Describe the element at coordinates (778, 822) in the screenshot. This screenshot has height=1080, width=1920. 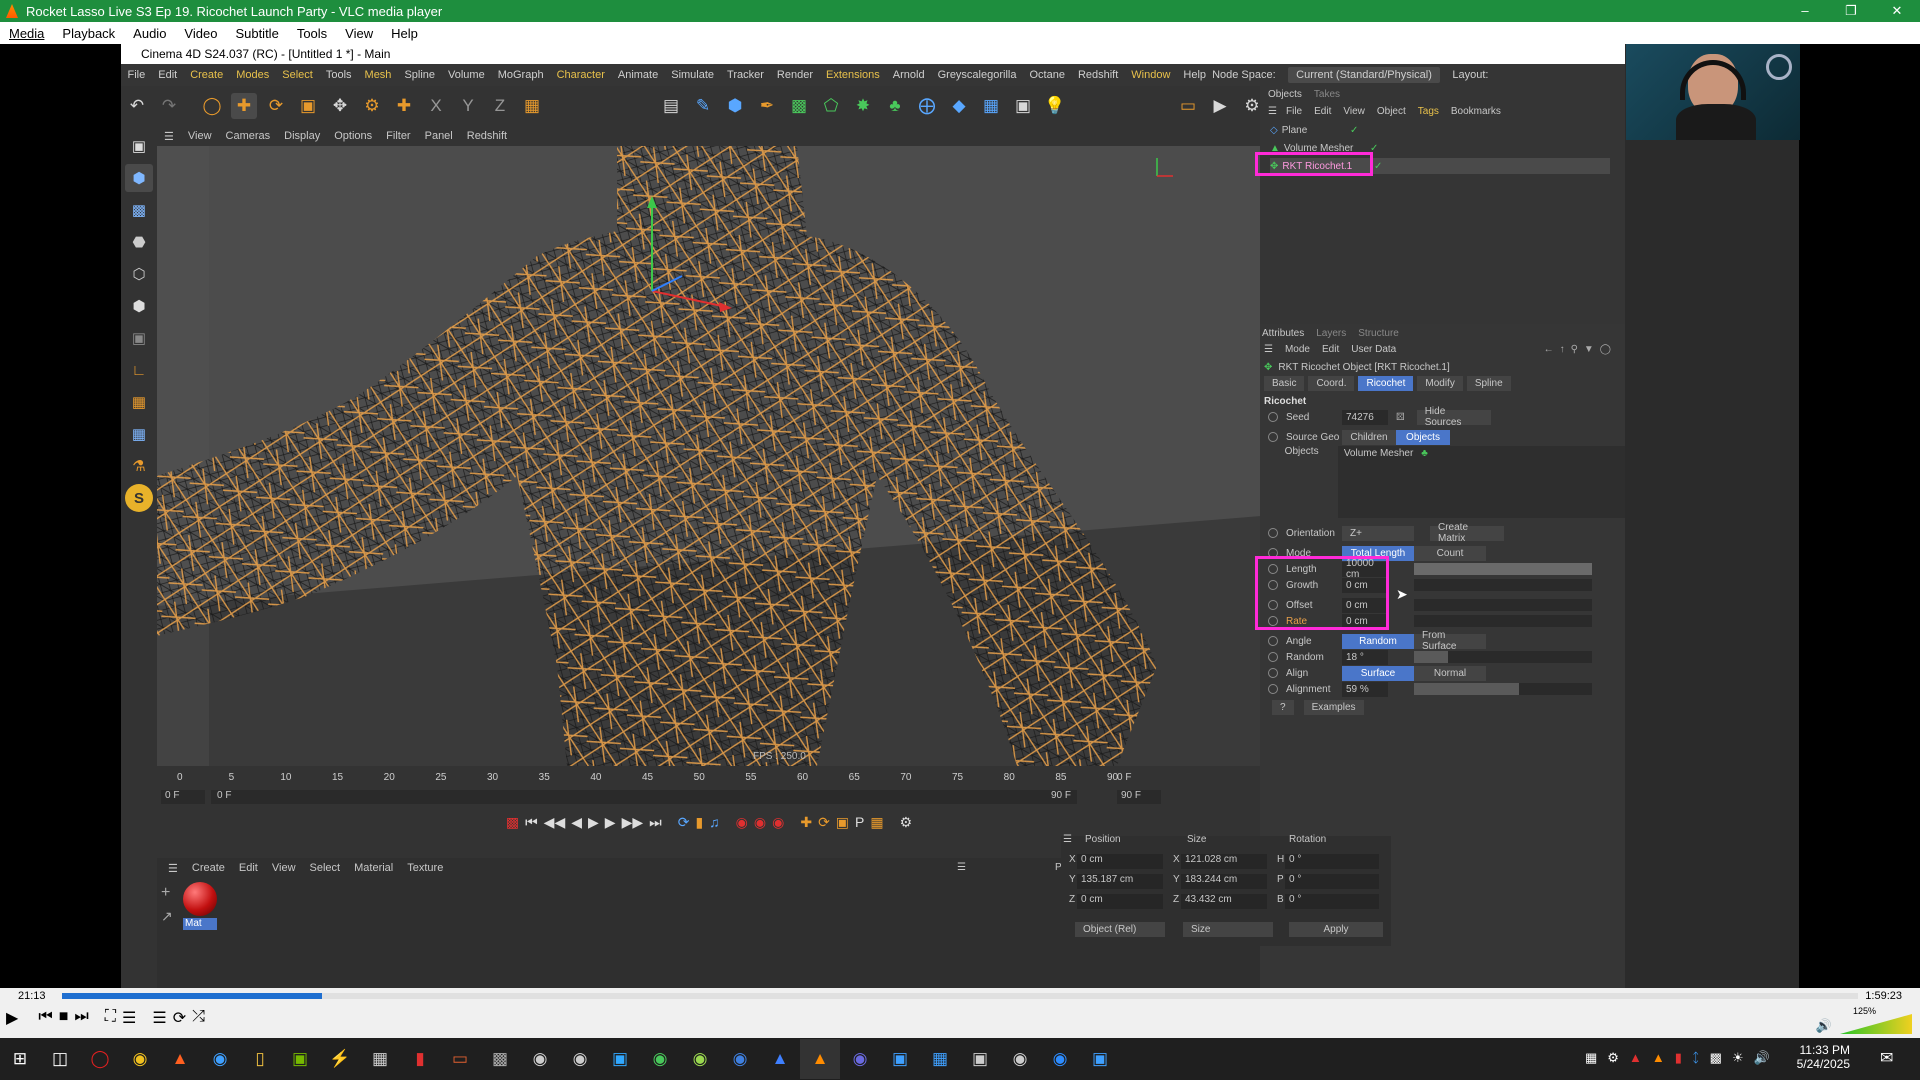
I see `keyframe-icon: ◉` at that location.